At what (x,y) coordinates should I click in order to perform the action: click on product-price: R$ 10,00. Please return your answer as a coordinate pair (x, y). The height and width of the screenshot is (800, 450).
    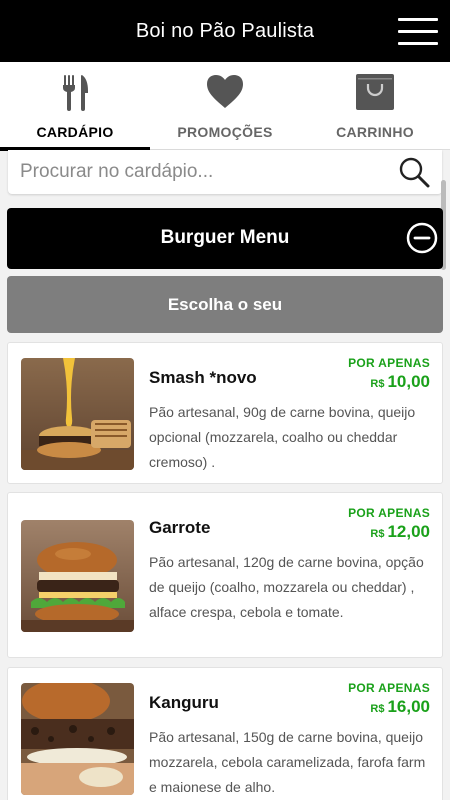
    Looking at the image, I should click on (389, 382).